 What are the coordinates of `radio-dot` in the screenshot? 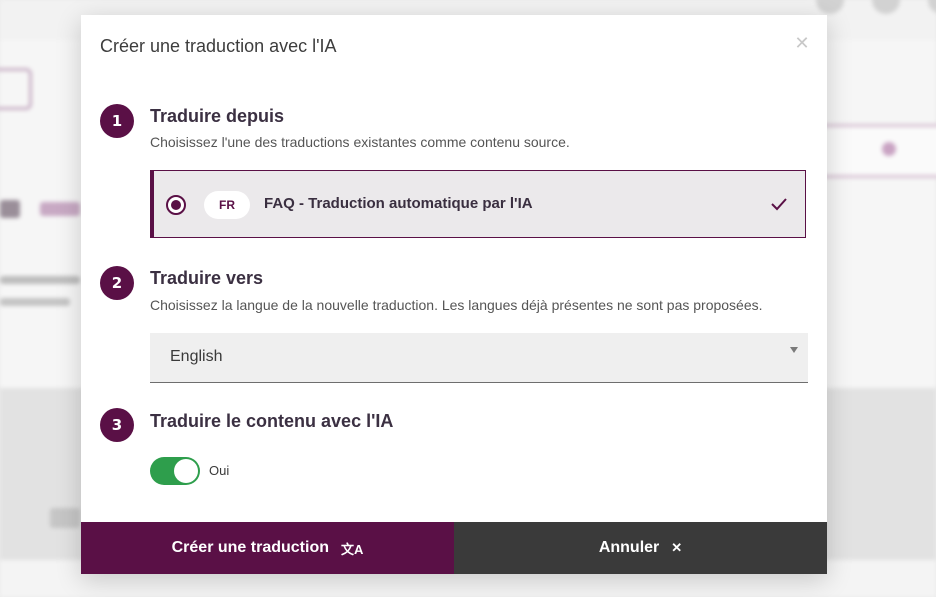 It's located at (176, 205).